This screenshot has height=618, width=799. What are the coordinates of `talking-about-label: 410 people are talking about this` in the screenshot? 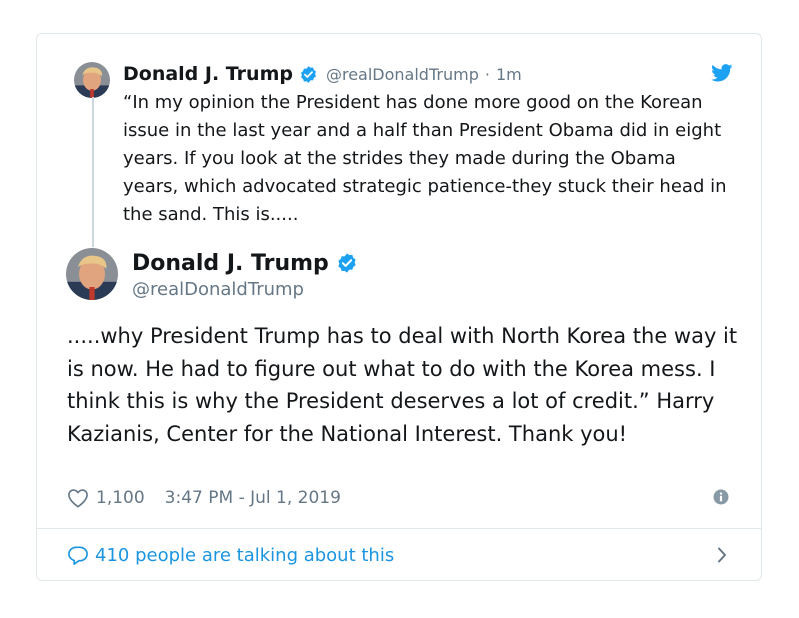 It's located at (244, 555).